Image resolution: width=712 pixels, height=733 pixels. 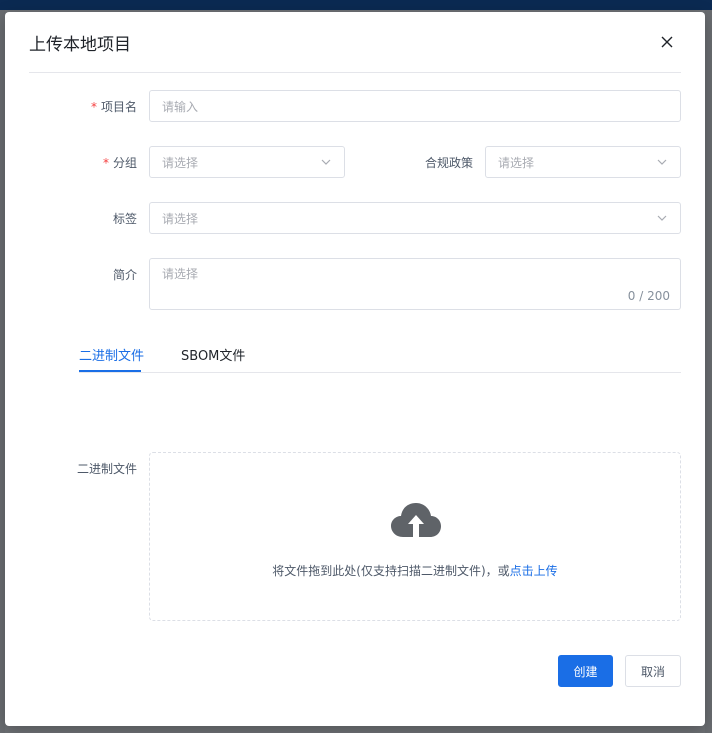 What do you see at coordinates (80, 45) in the screenshot?
I see `dialog-title: 上传本地项目` at bounding box center [80, 45].